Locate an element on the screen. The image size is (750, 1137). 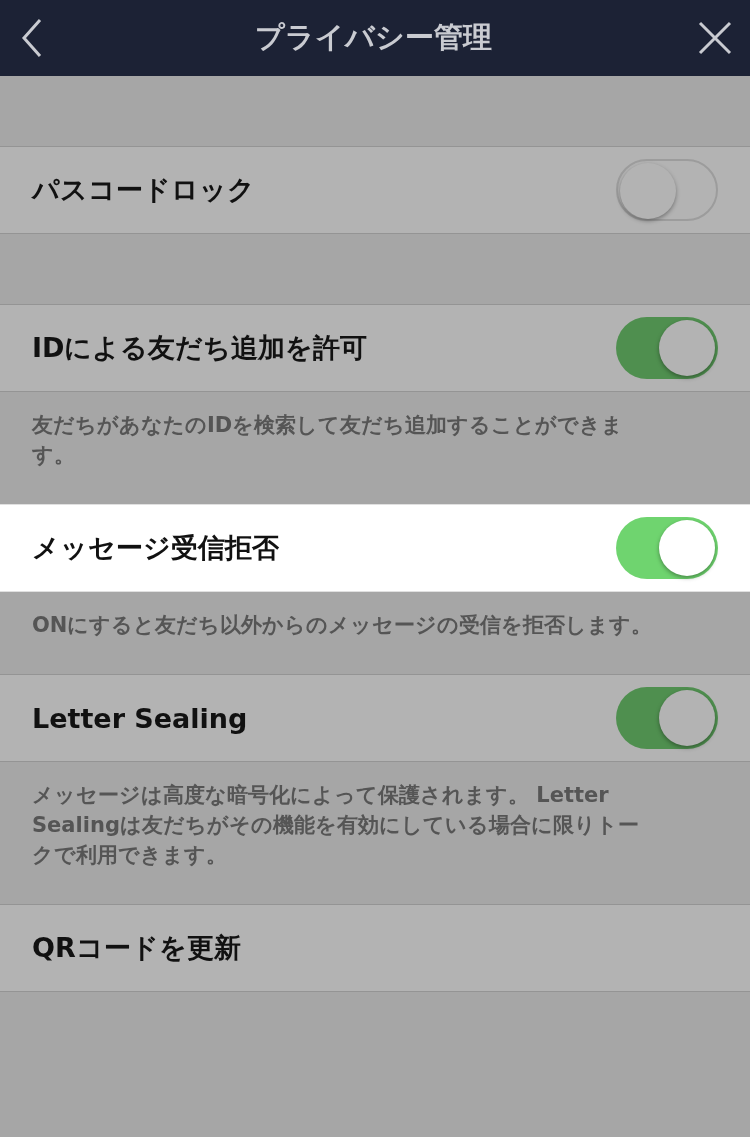
settings-row: IDによる友だち追加を許可 is located at coordinates (375, 348).